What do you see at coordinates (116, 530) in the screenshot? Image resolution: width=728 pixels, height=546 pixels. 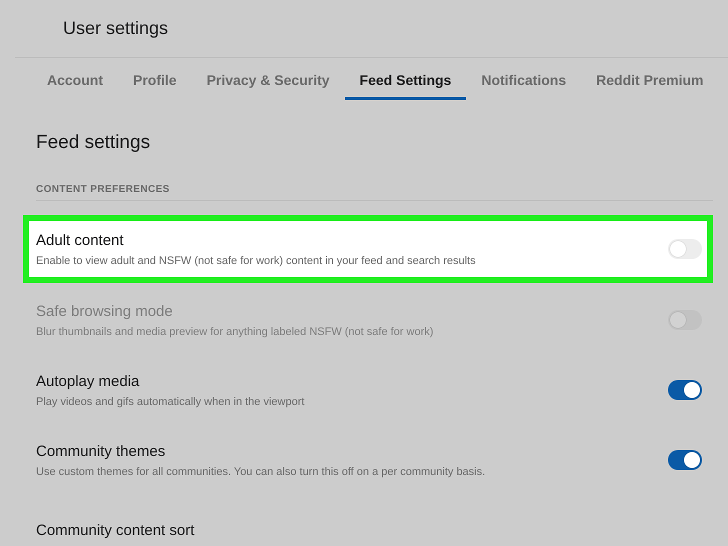 I see `setting-title: Community content sort` at bounding box center [116, 530].